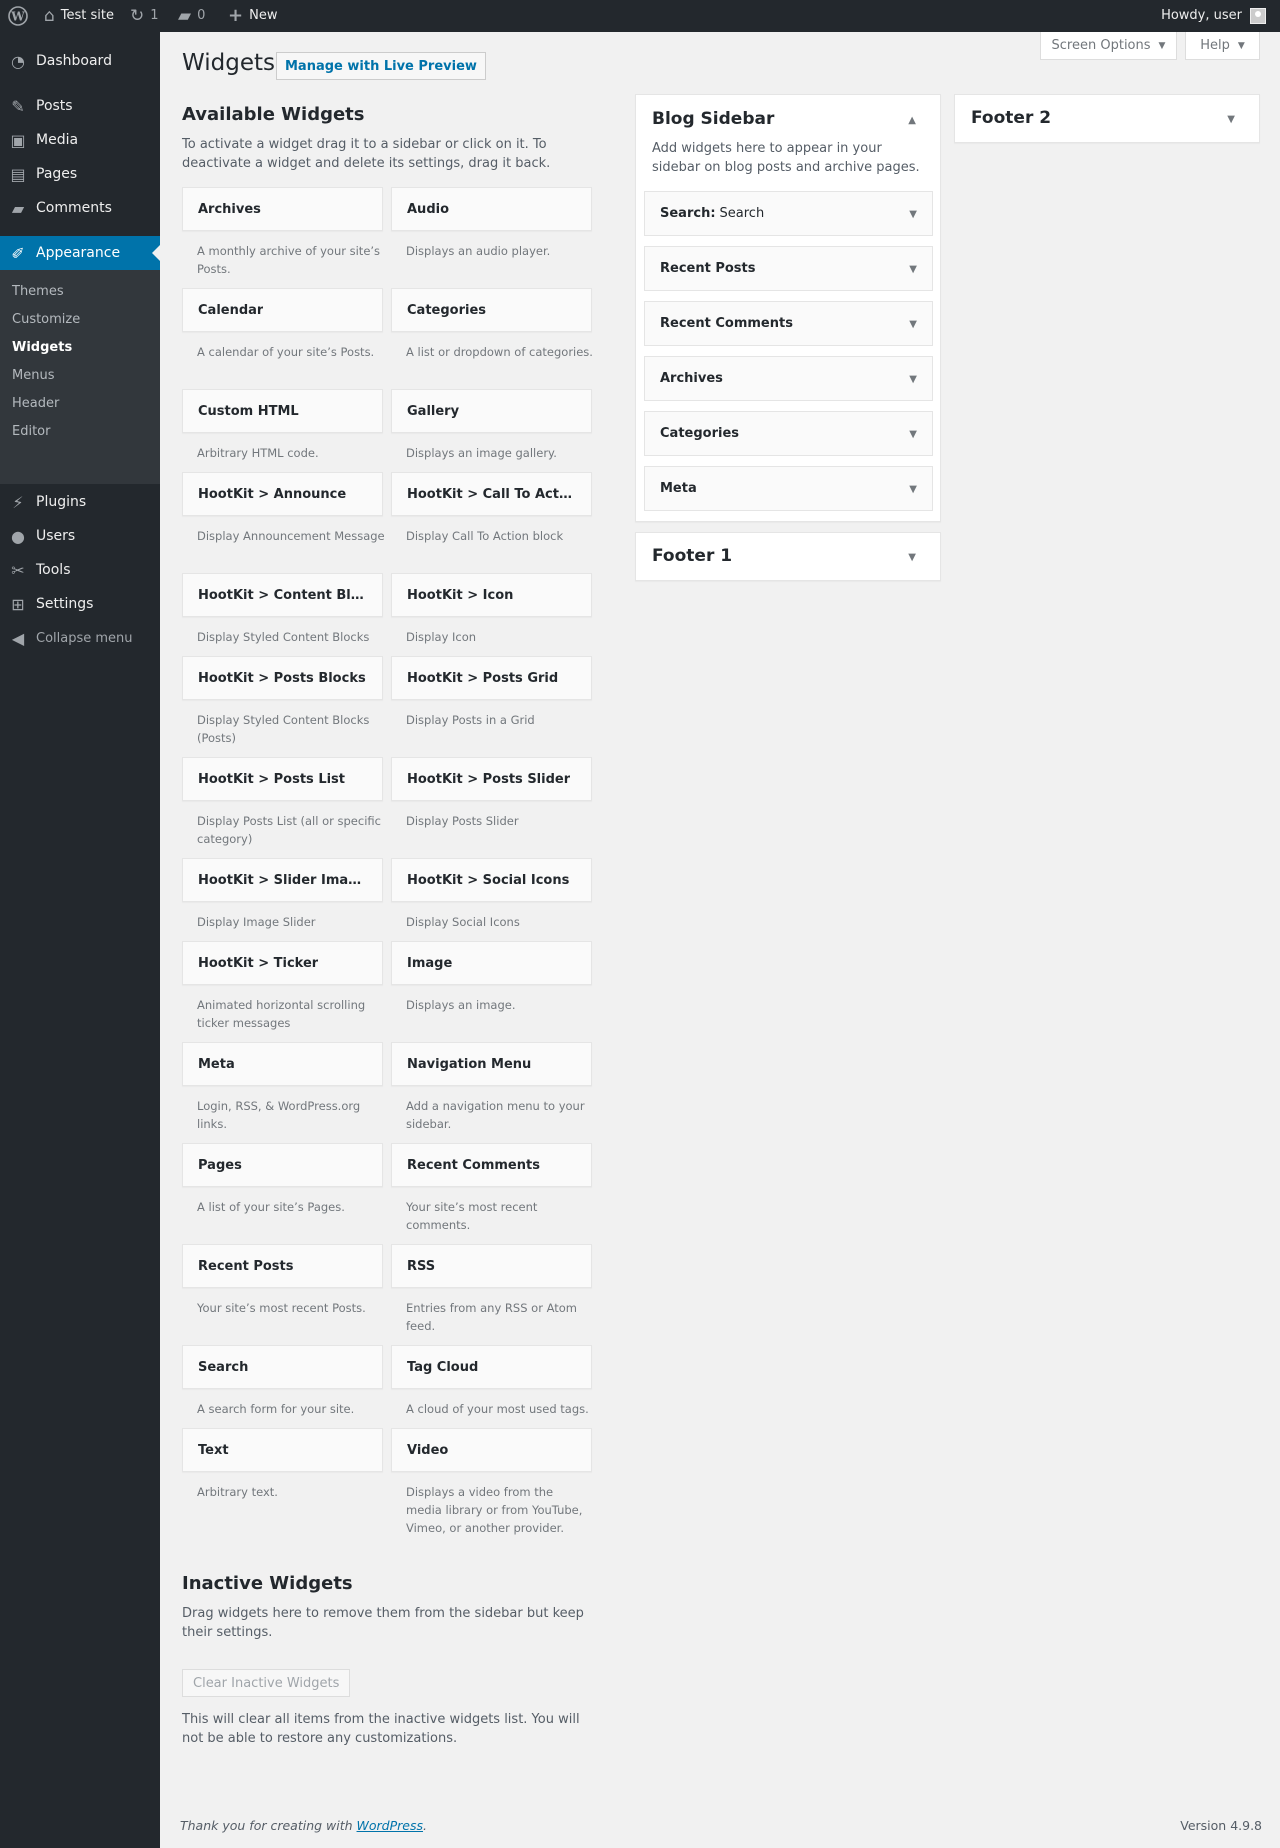  What do you see at coordinates (713, 119) in the screenshot?
I see `blog-sidebar-title: Blog Sidebar` at bounding box center [713, 119].